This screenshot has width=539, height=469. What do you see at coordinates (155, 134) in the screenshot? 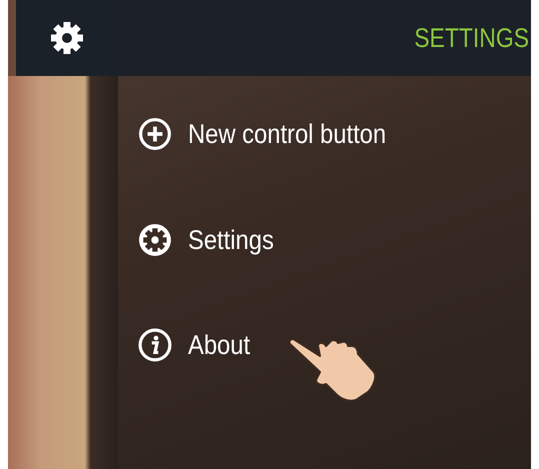
I see `add-icon` at bounding box center [155, 134].